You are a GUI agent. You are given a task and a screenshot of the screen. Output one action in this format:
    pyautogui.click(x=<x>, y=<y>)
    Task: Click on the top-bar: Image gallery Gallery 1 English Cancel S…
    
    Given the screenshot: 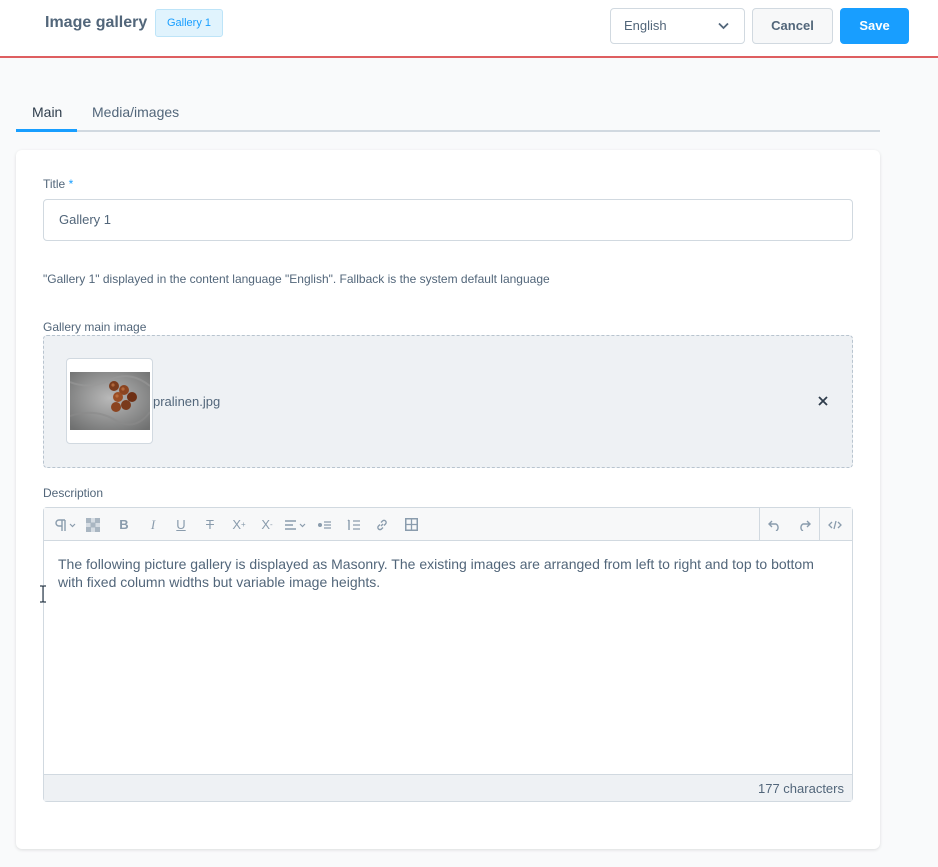 What is the action you would take?
    pyautogui.click(x=469, y=29)
    